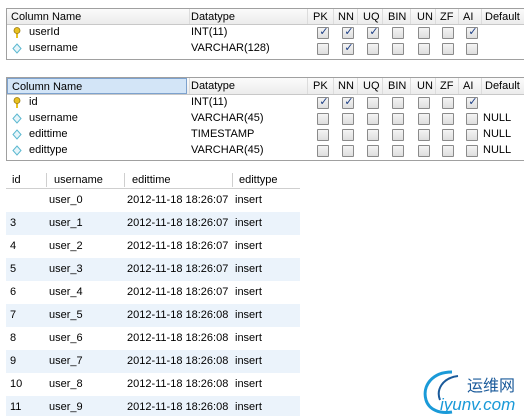  What do you see at coordinates (425, 86) in the screenshot?
I see `column-header-un: UN` at bounding box center [425, 86].